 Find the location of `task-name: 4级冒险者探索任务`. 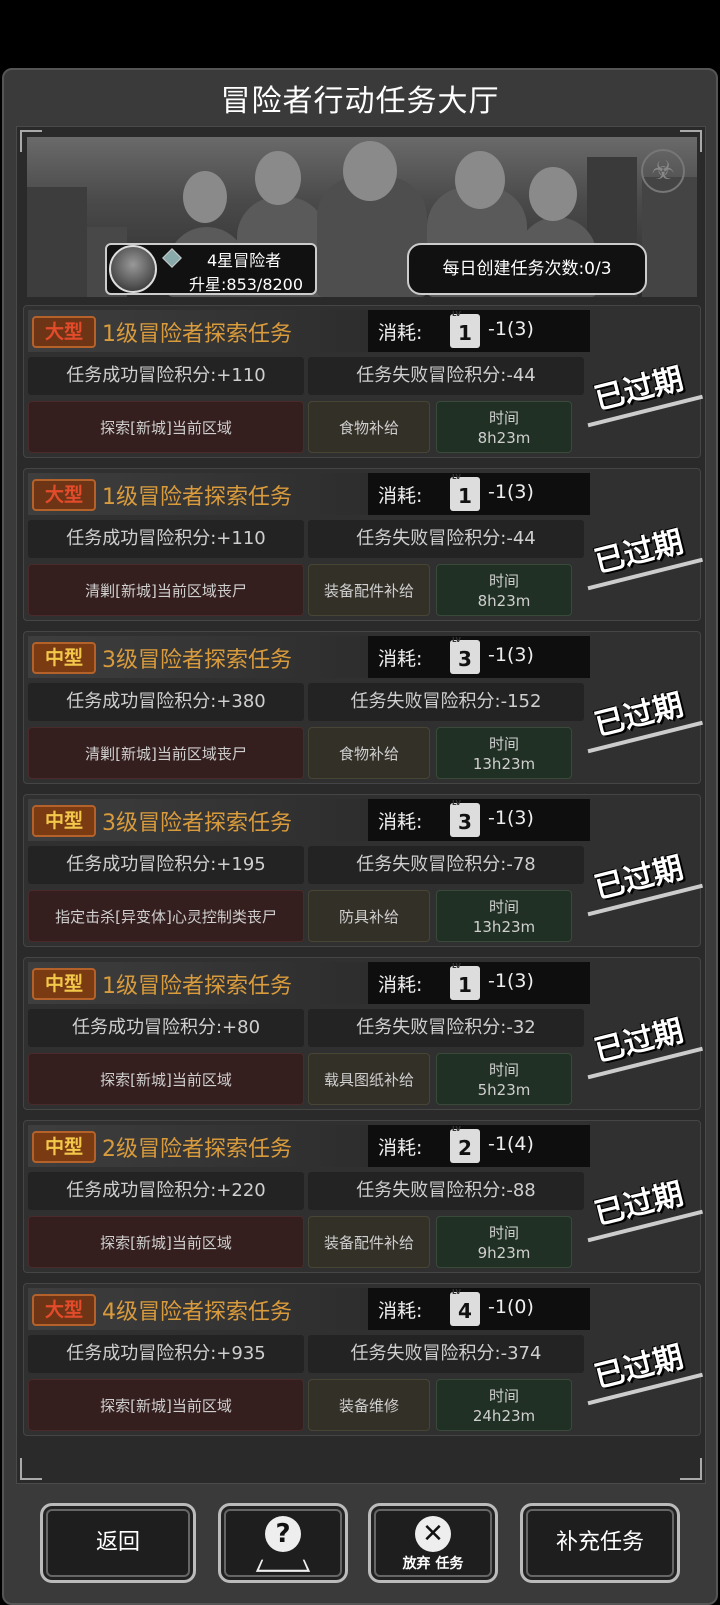

task-name: 4级冒险者探索任务 is located at coordinates (197, 1312).